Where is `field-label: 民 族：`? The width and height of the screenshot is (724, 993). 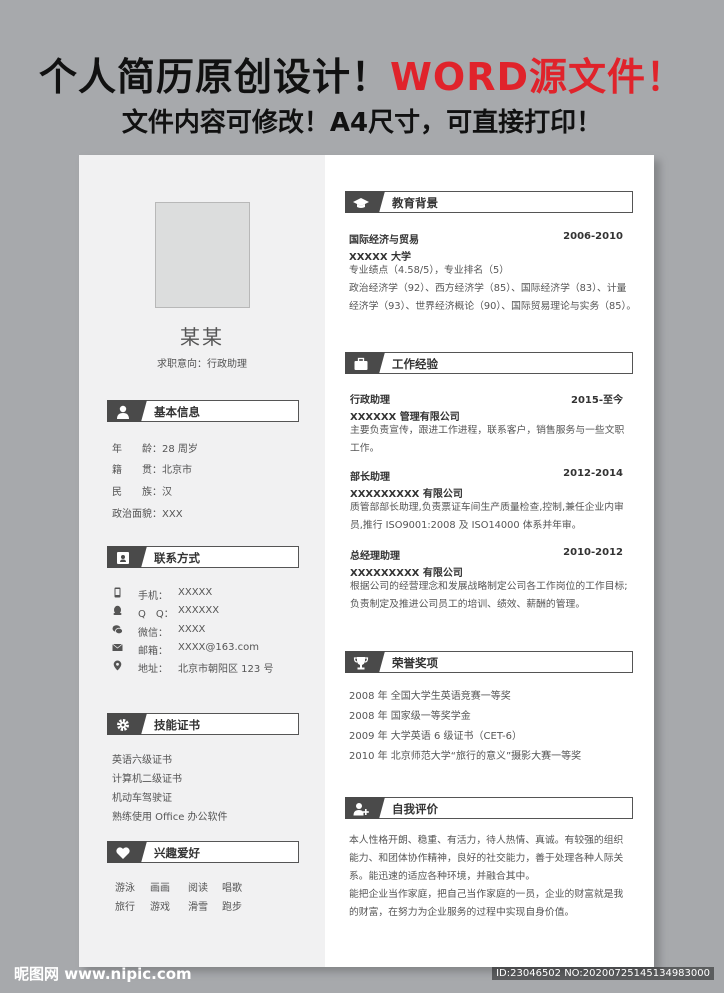
field-label: 民 族： is located at coordinates (137, 492).